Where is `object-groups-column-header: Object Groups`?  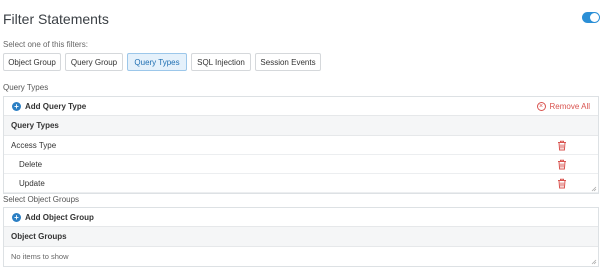
object-groups-column-header: Object Groups is located at coordinates (301, 237).